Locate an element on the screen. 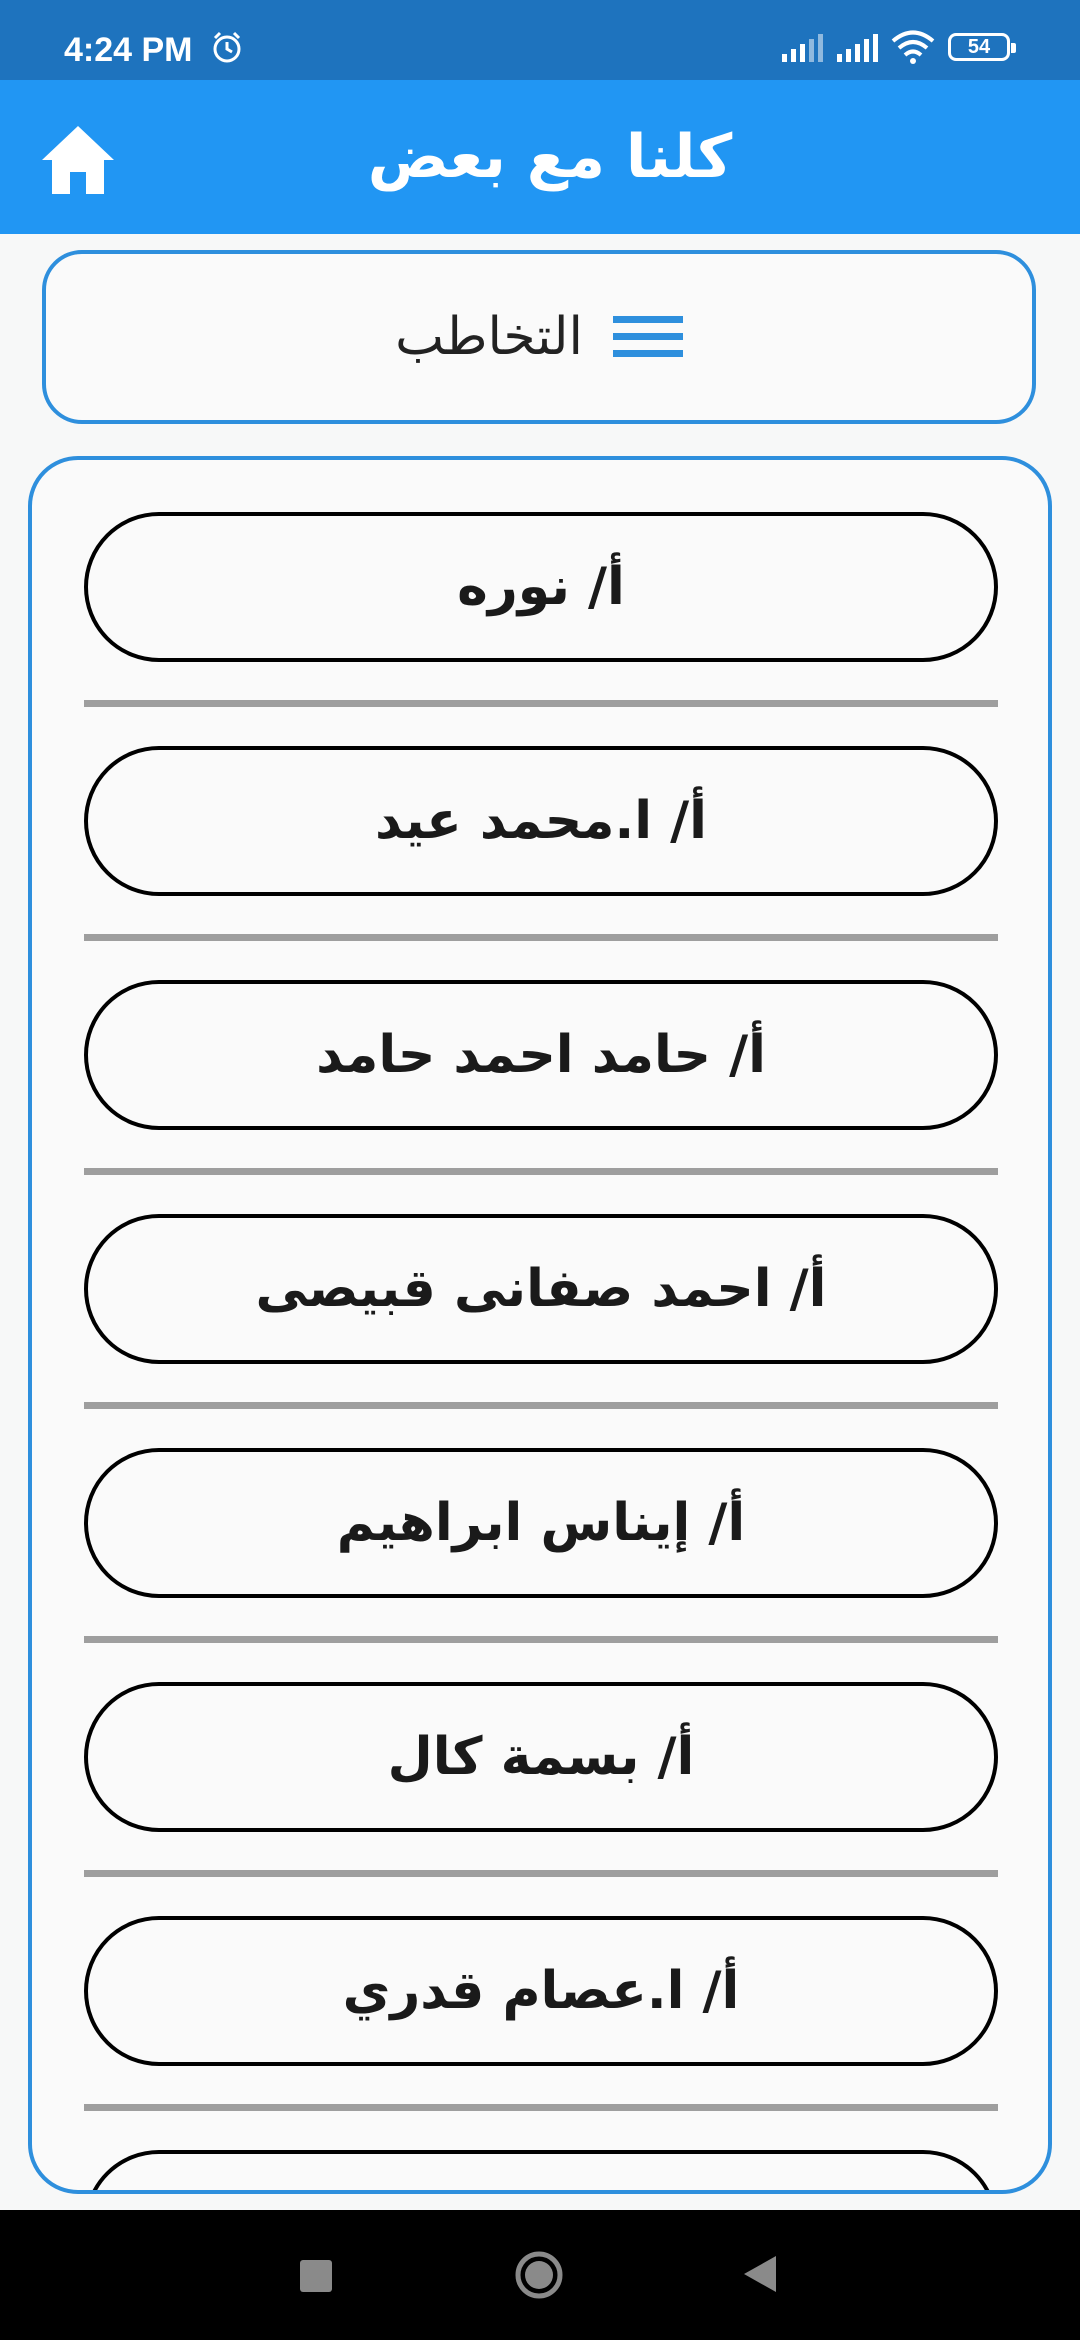 The width and height of the screenshot is (1080, 2340). status-bar: 4:24 PM 54 is located at coordinates (540, 40).